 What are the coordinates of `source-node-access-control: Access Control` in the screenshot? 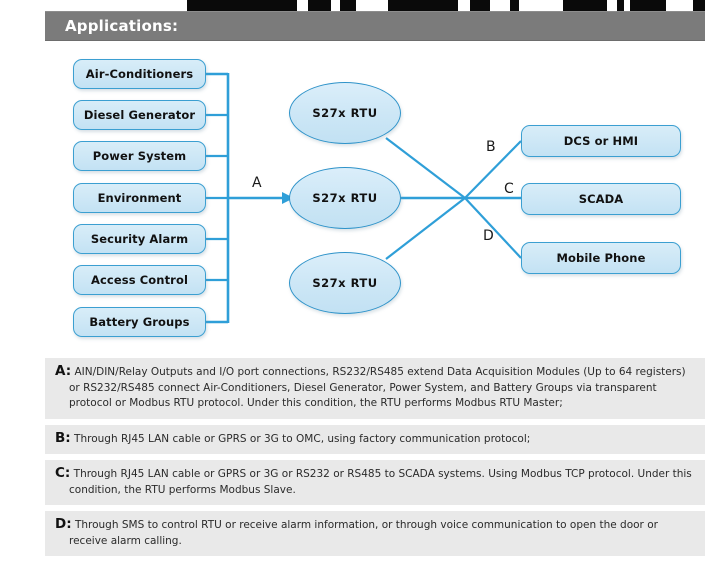 It's located at (139, 280).